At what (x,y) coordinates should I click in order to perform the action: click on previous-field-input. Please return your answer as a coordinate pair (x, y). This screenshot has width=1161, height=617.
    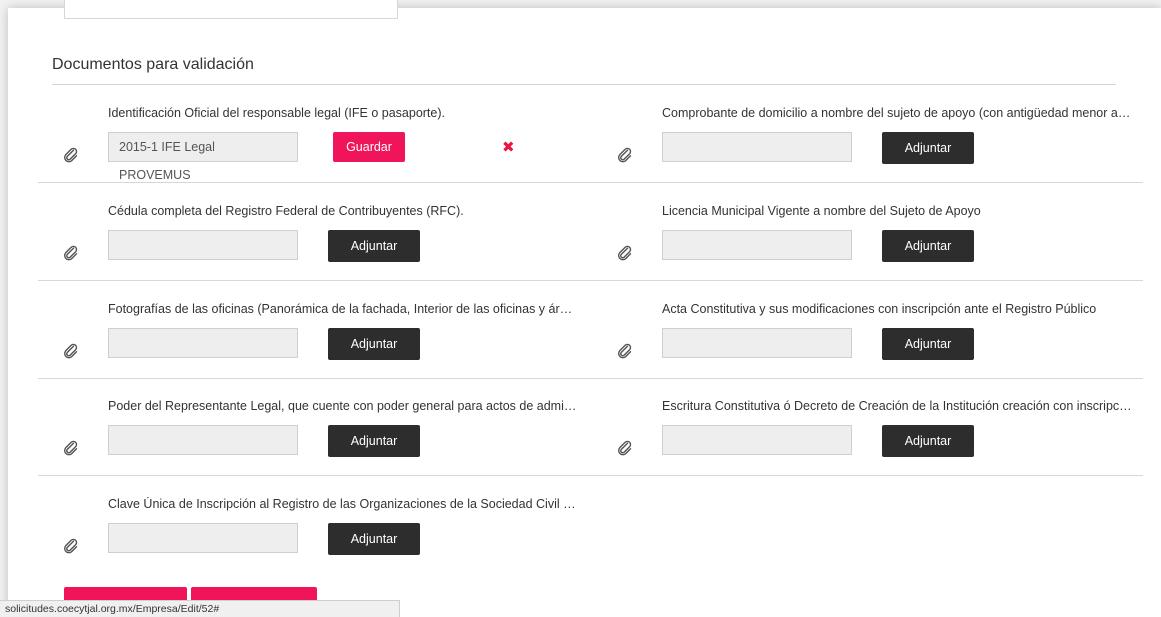
    Looking at the image, I should click on (231, 9).